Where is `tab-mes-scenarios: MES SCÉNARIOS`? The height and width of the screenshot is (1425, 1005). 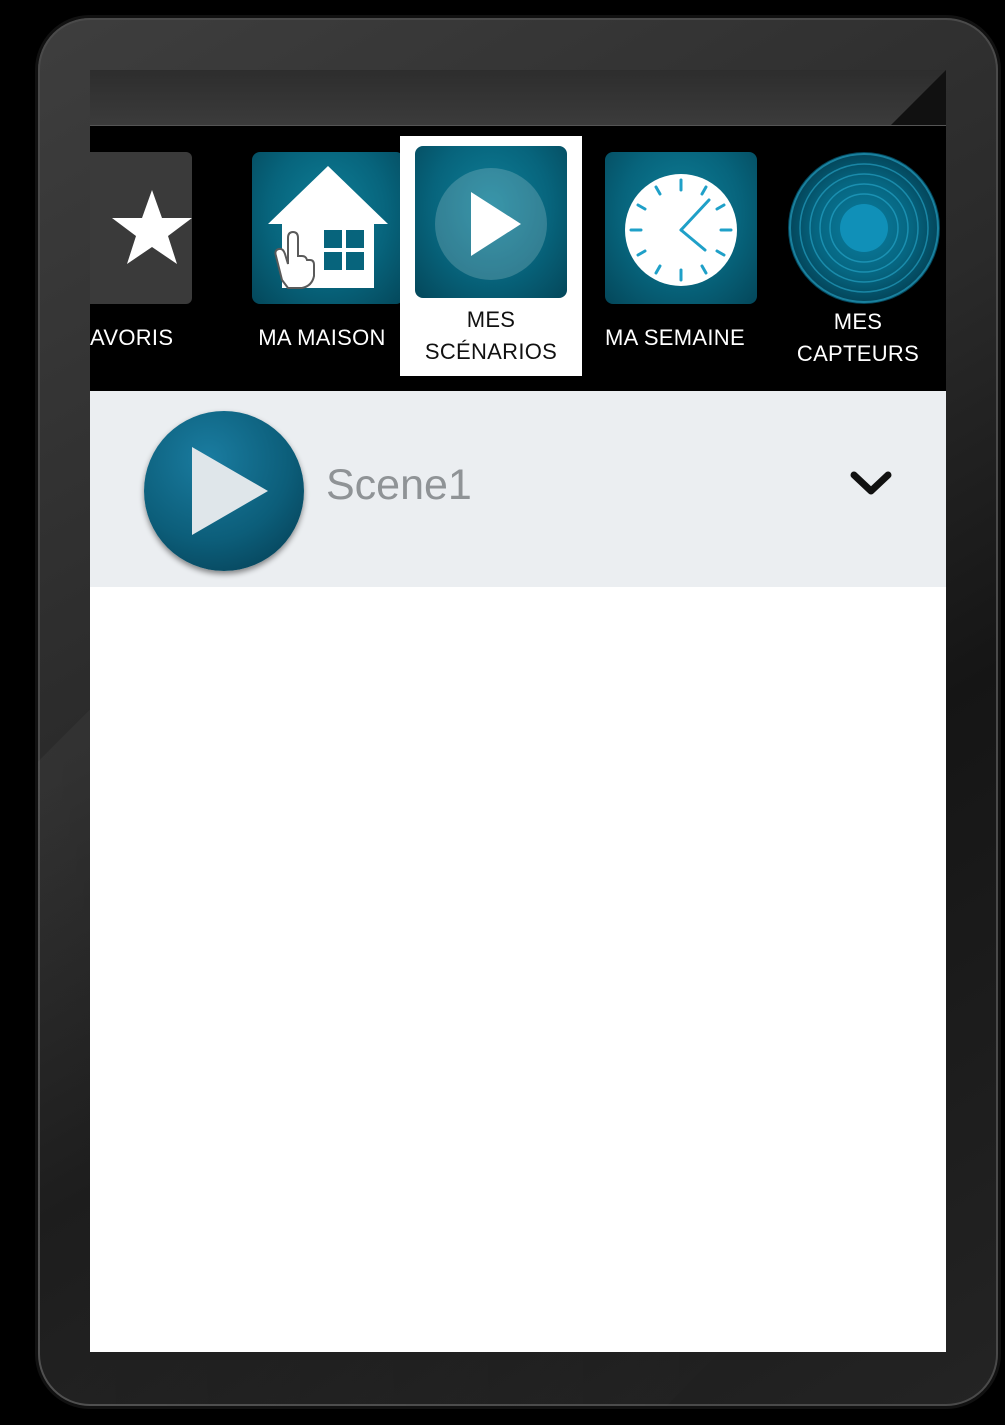 tab-mes-scenarios: MES SCÉNARIOS is located at coordinates (491, 256).